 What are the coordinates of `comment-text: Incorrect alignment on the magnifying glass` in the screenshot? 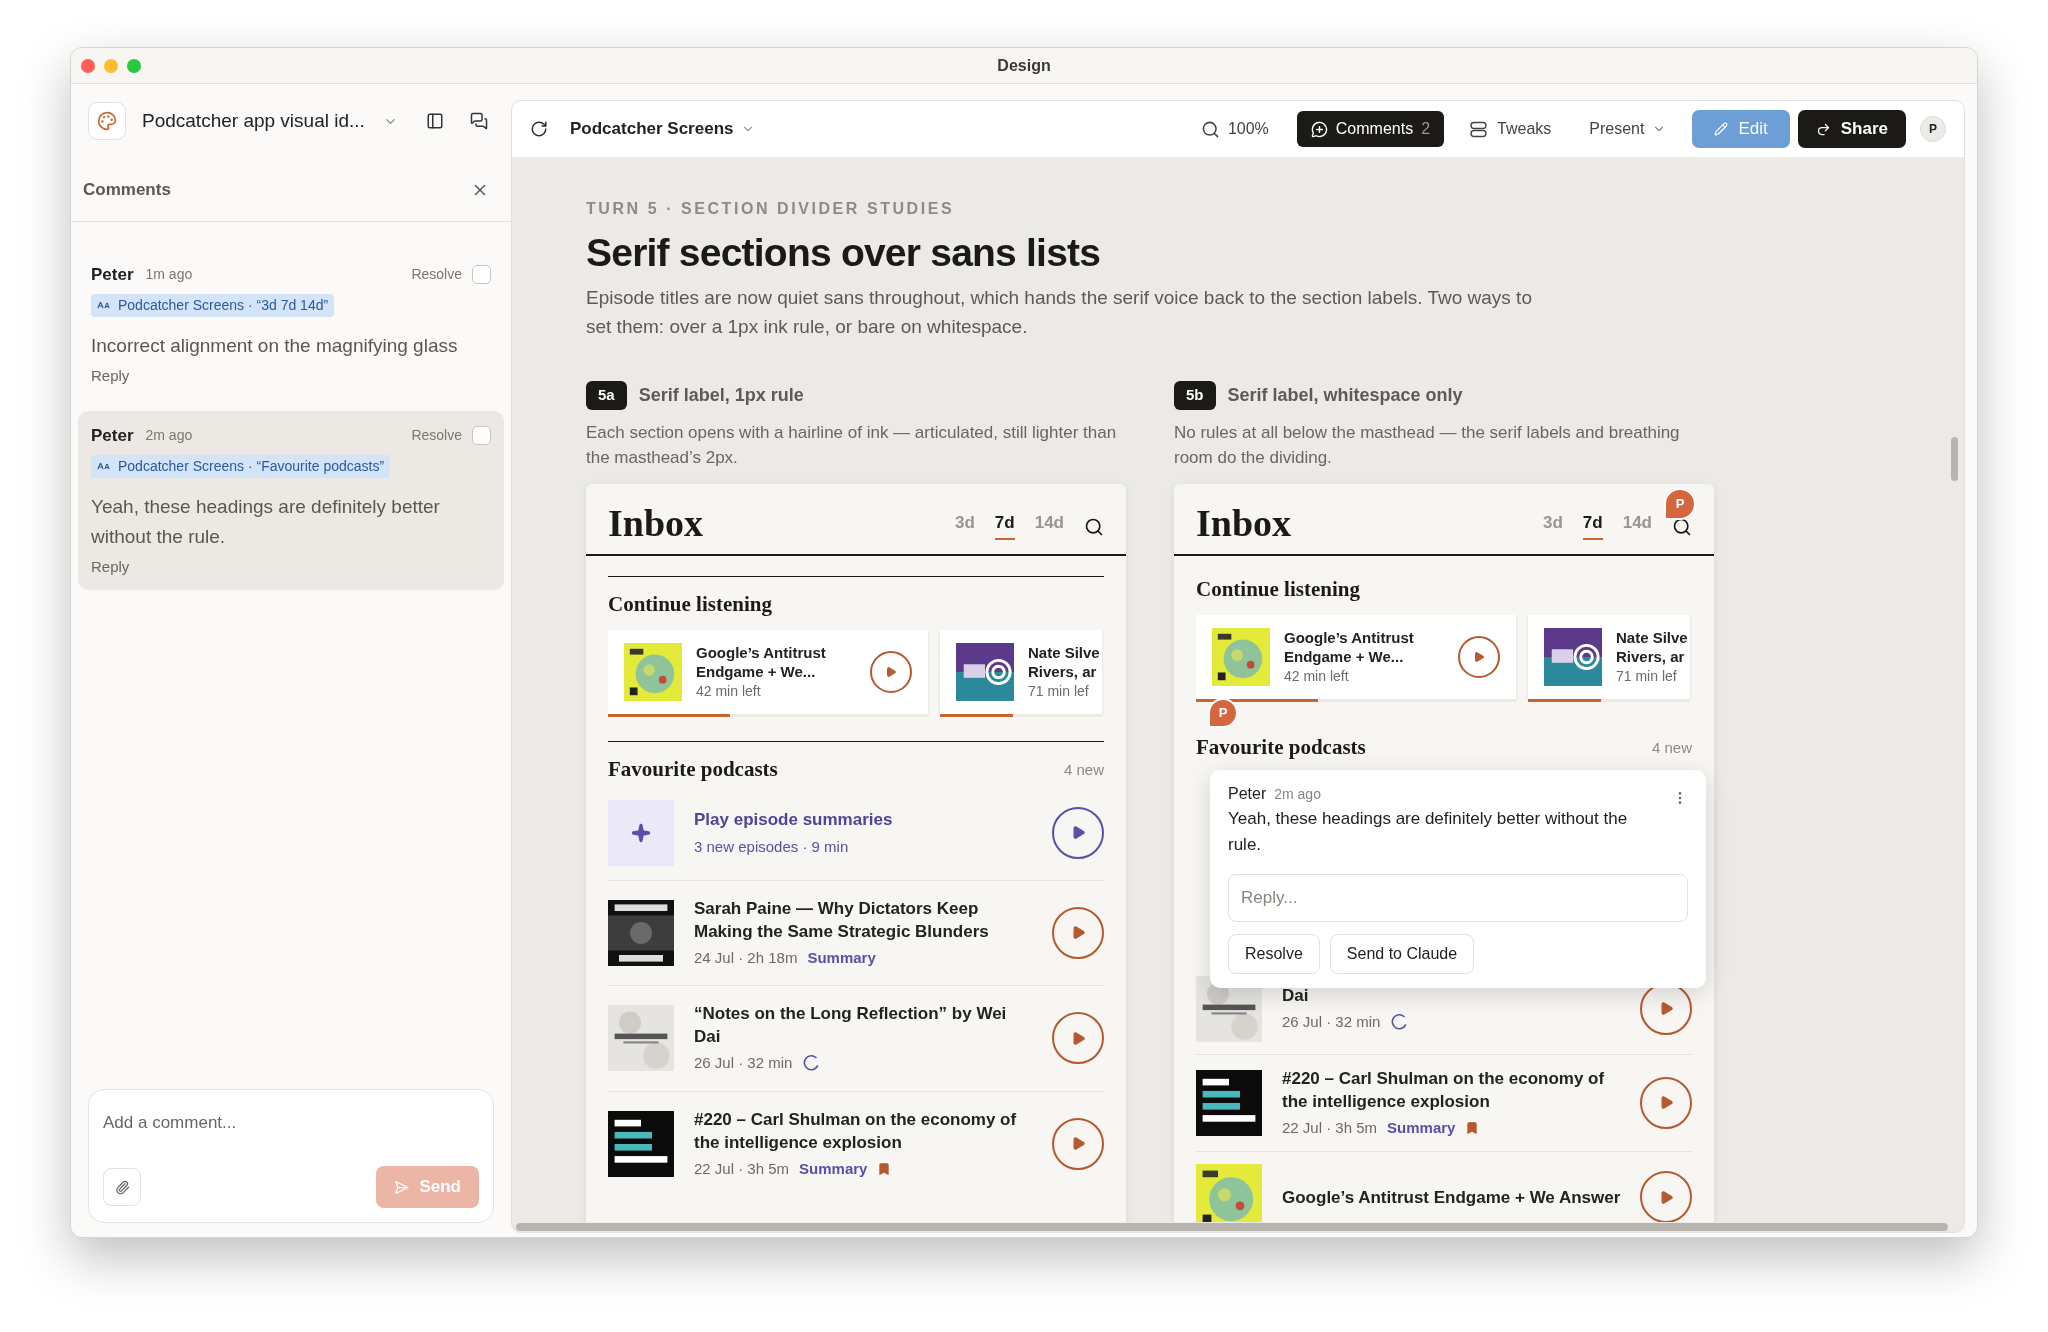 It's located at (275, 345).